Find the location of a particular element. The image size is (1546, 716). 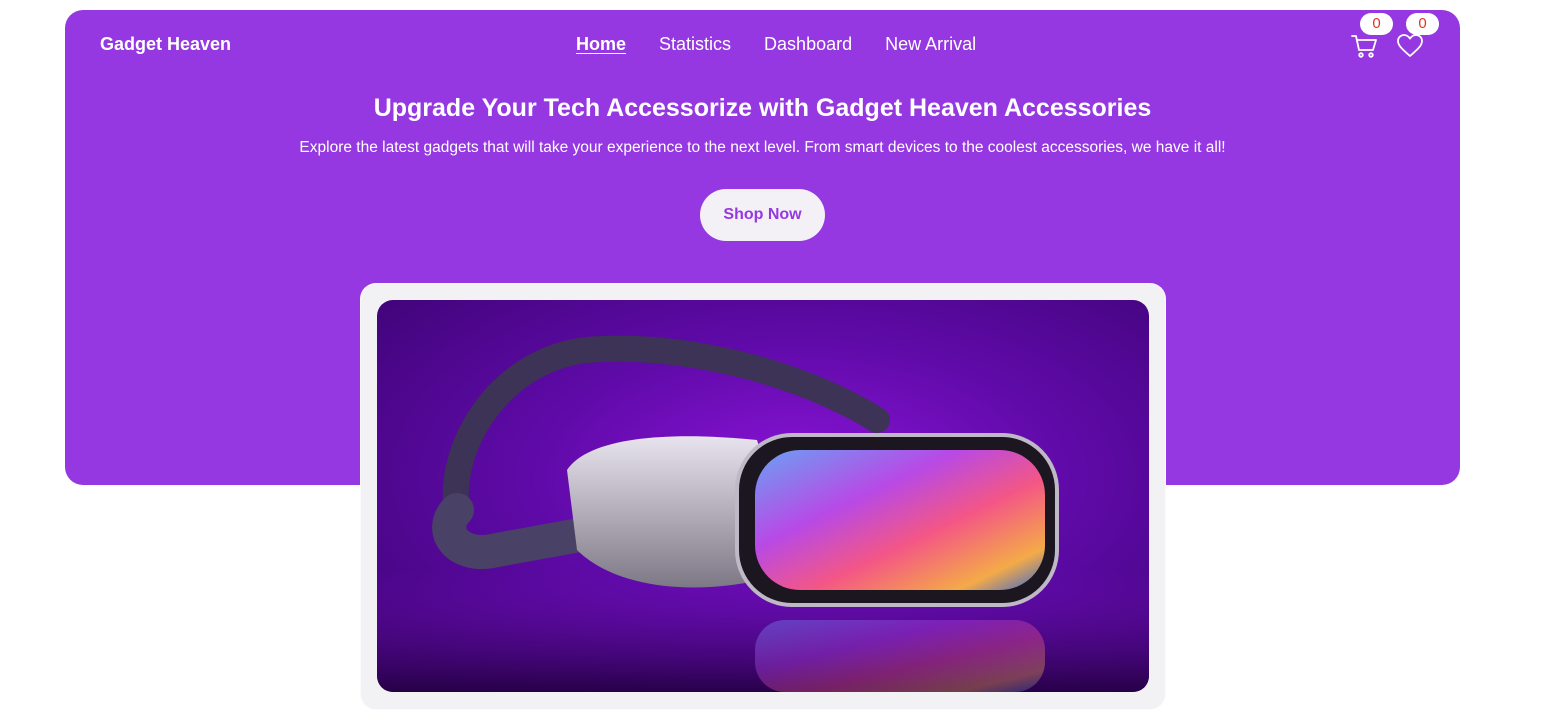

wishlist-count-badge: 0 is located at coordinates (1422, 24).